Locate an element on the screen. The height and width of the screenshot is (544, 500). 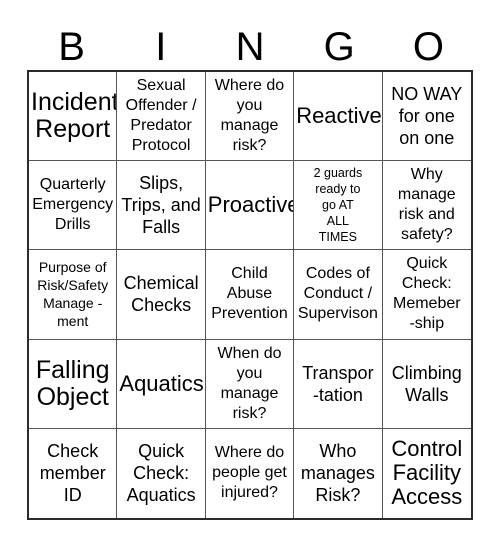
bingo-header-letter-i: I is located at coordinates (161, 47).